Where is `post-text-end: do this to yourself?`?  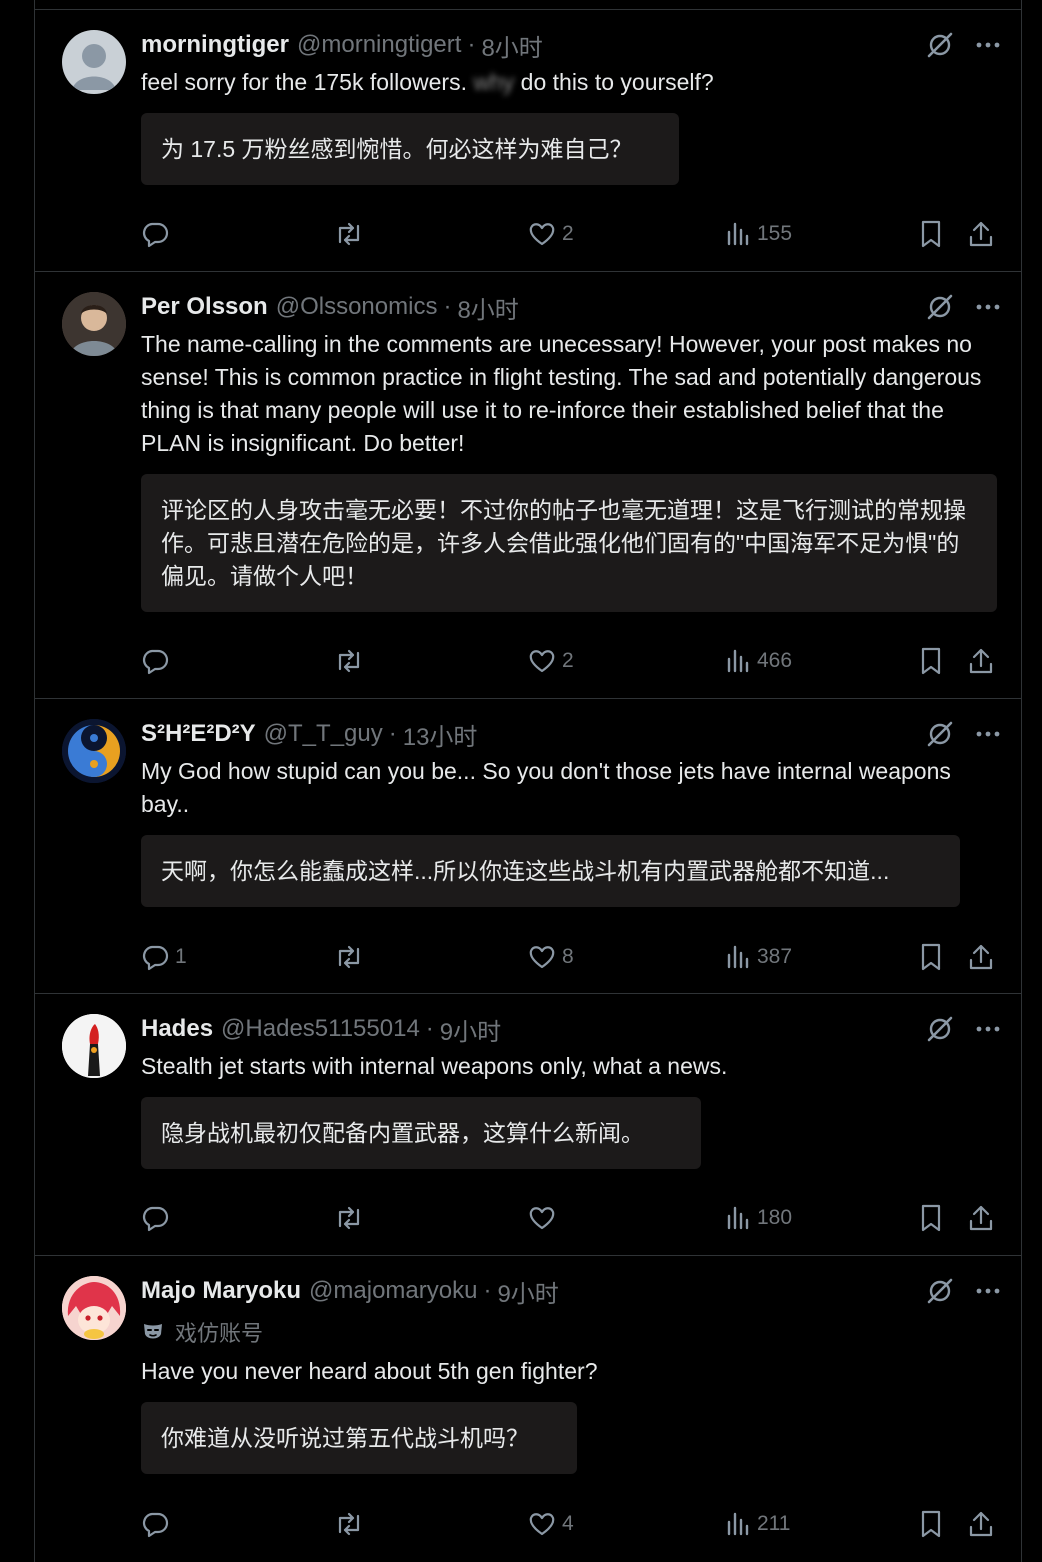
post-text-end: do this to yourself? is located at coordinates (617, 82).